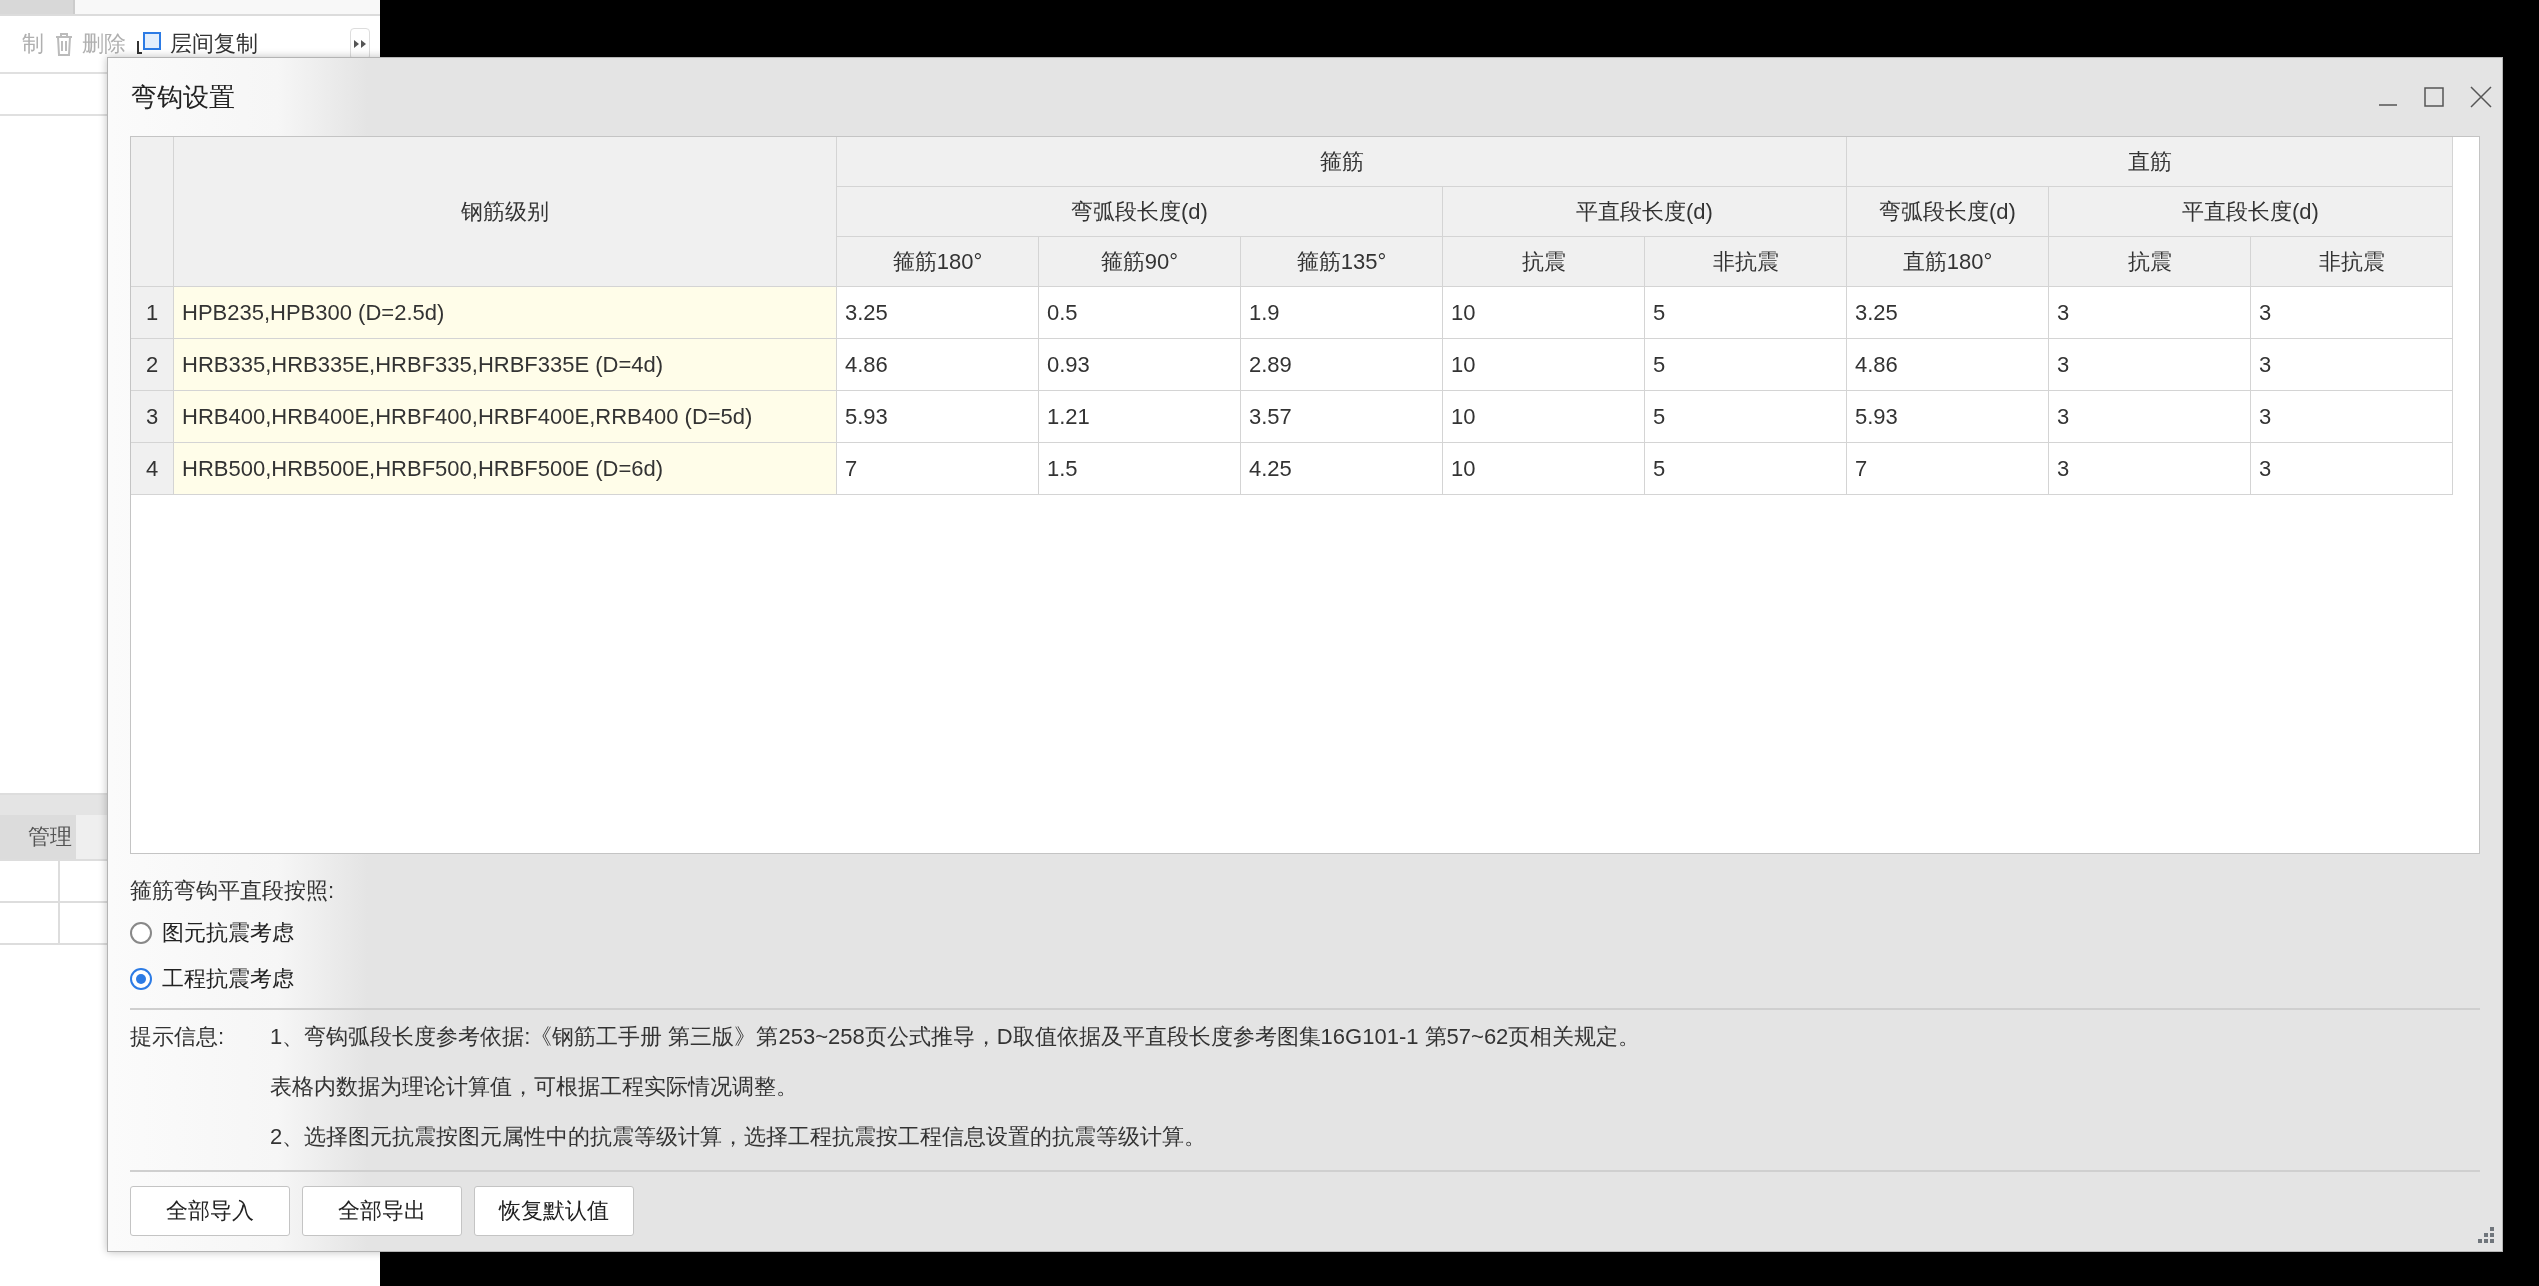 The image size is (2539, 1286). I want to click on table-cell: 4.25, so click(1342, 469).